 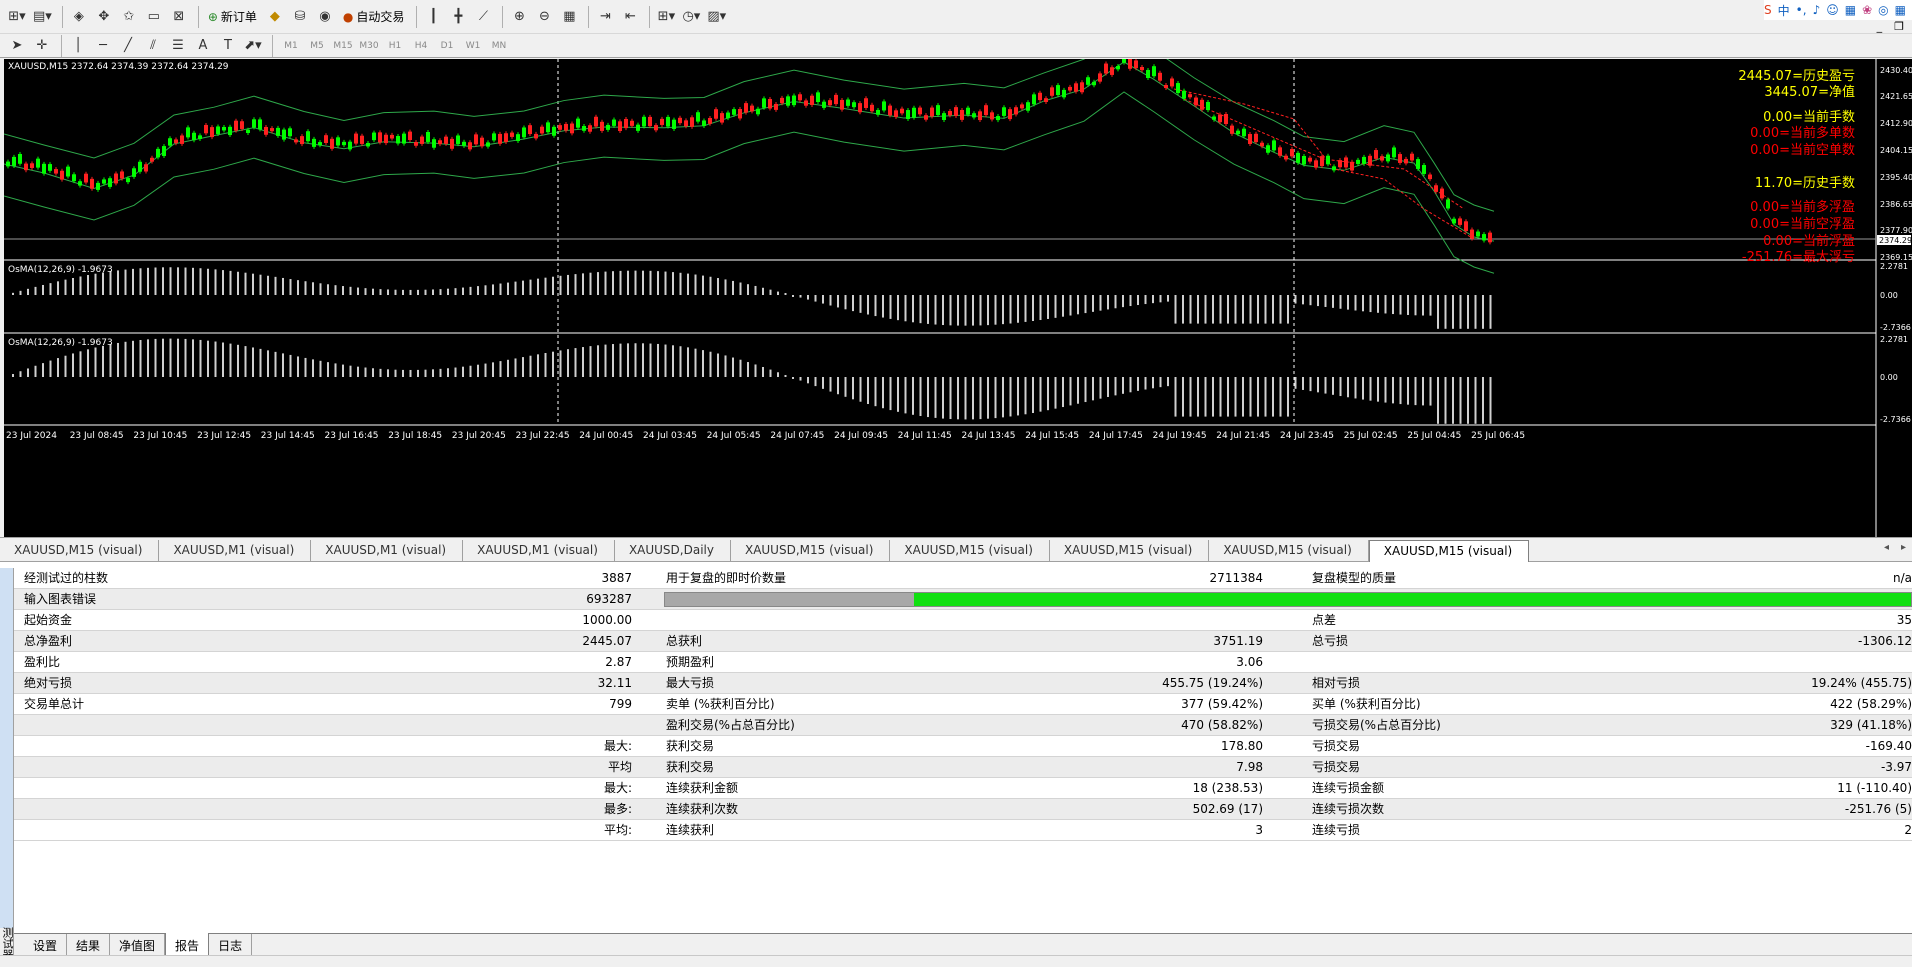 What do you see at coordinates (1867, 10) in the screenshot?
I see `skin-icon: ❀` at bounding box center [1867, 10].